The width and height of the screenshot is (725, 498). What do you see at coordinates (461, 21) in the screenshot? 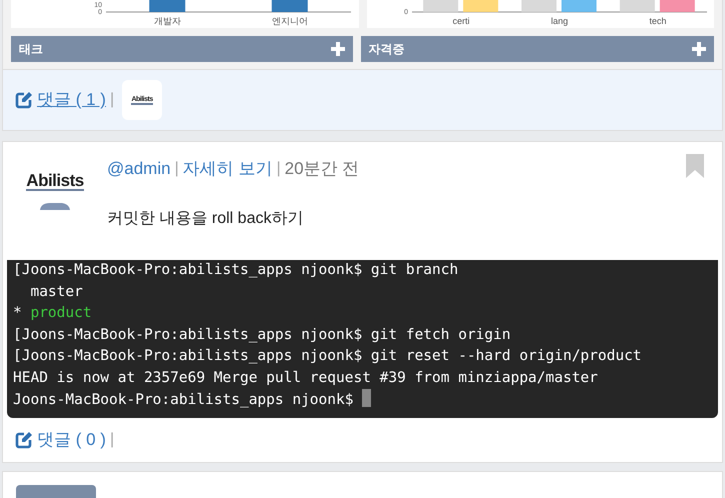
I see `axis-label: certi` at bounding box center [461, 21].